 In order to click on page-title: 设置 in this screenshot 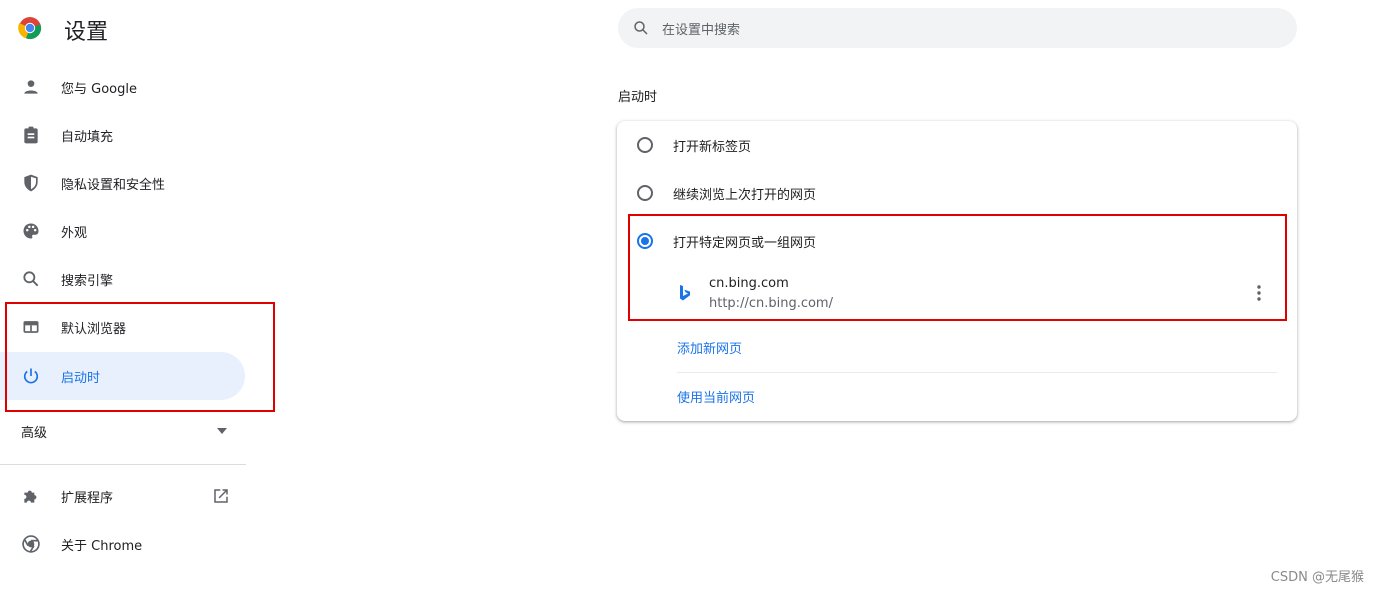, I will do `click(86, 32)`.